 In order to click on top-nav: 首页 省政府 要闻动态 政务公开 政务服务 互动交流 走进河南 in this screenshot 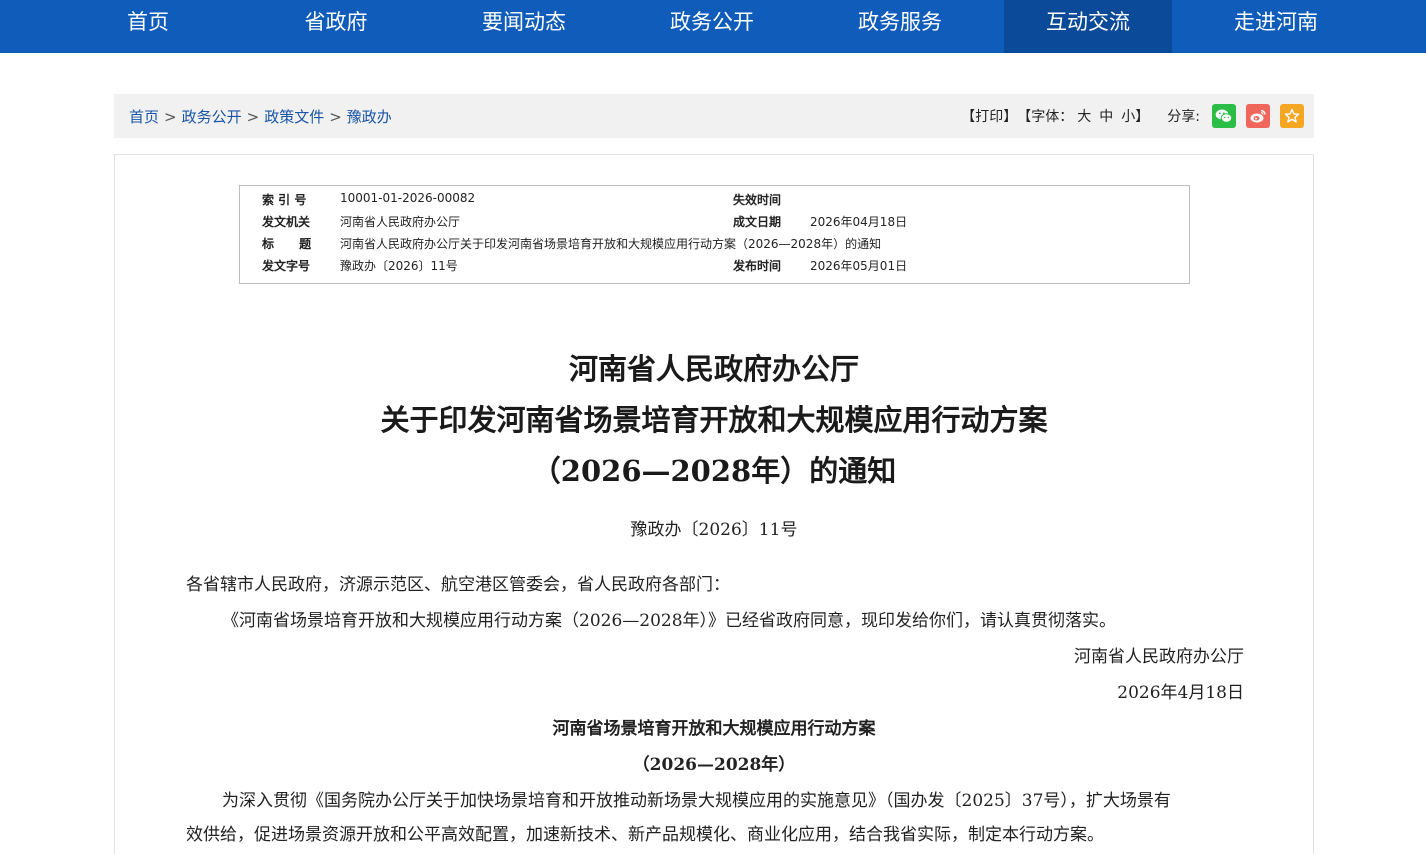, I will do `click(713, 26)`.